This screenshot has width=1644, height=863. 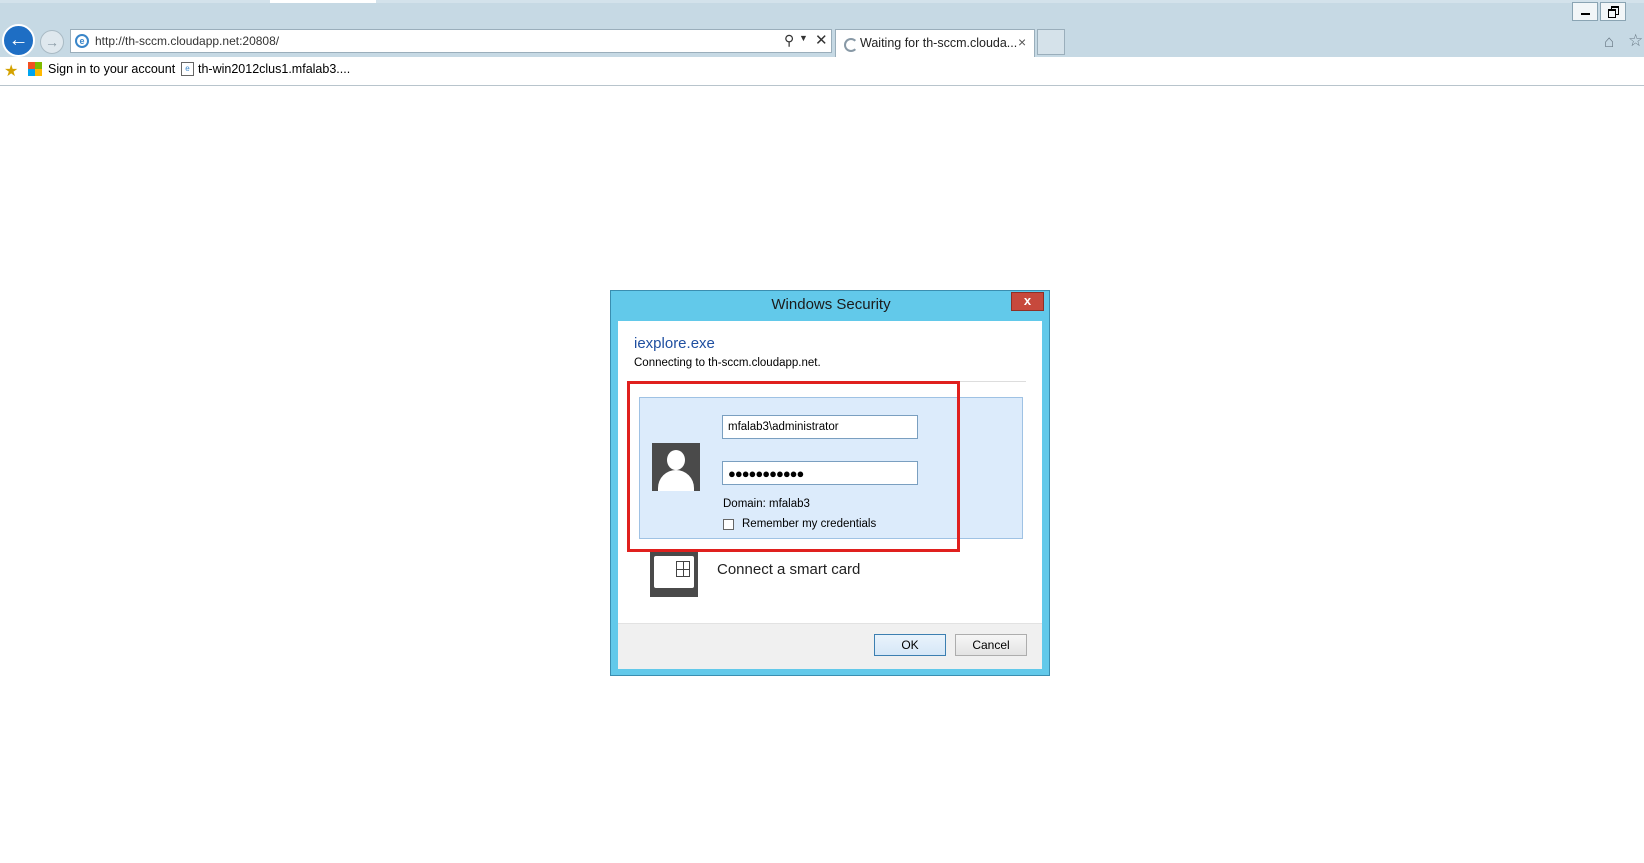 I want to click on tab-active: Waiting for th-sccm.clouda... ×, so click(x=935, y=43).